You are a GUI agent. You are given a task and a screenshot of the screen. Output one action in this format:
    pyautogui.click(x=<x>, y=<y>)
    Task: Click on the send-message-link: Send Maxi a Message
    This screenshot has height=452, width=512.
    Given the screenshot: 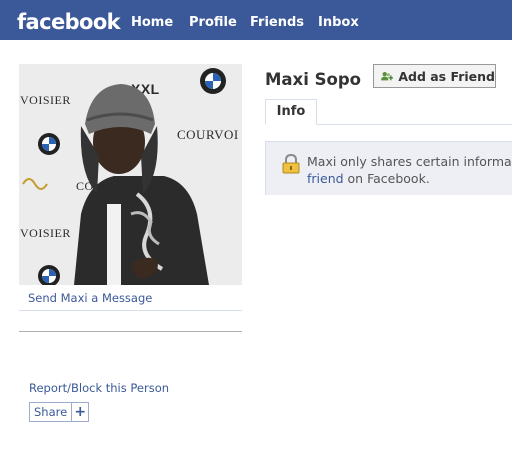 What is the action you would take?
    pyautogui.click(x=90, y=298)
    